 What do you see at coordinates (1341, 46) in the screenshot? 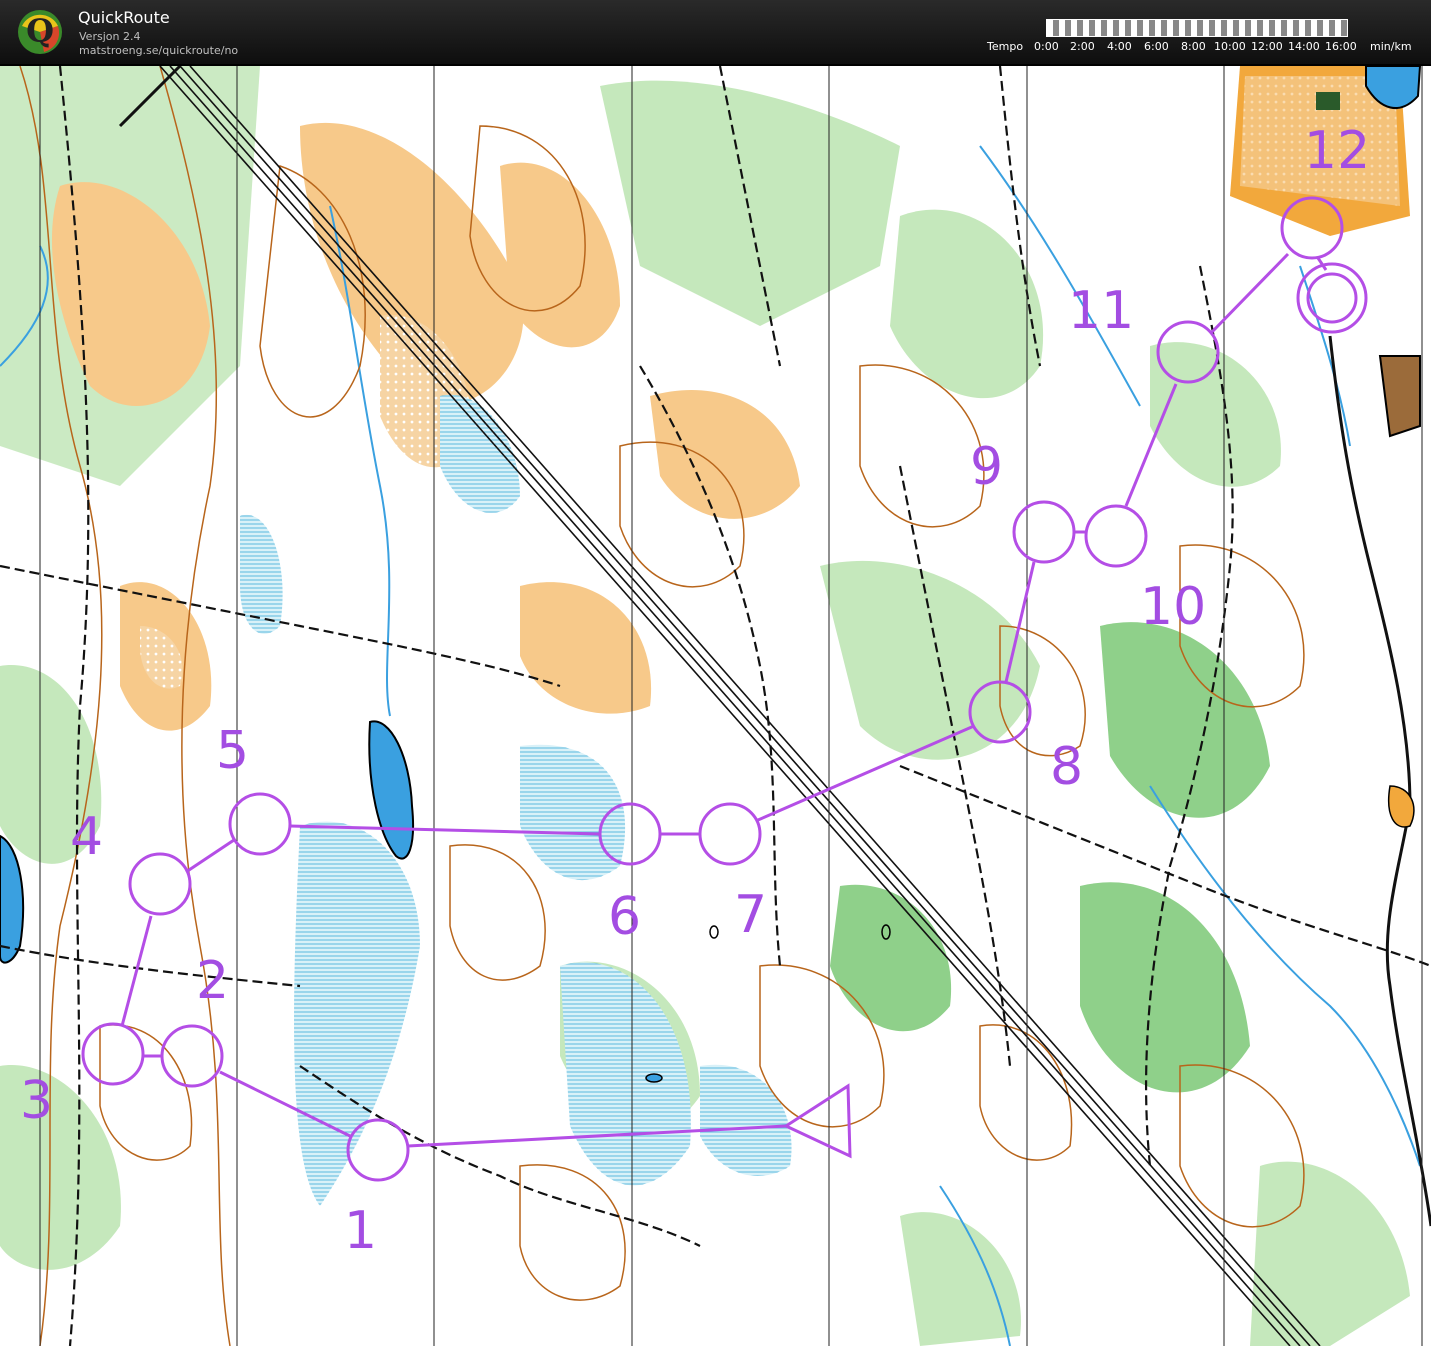
I see `pace-tick: 16:00` at bounding box center [1341, 46].